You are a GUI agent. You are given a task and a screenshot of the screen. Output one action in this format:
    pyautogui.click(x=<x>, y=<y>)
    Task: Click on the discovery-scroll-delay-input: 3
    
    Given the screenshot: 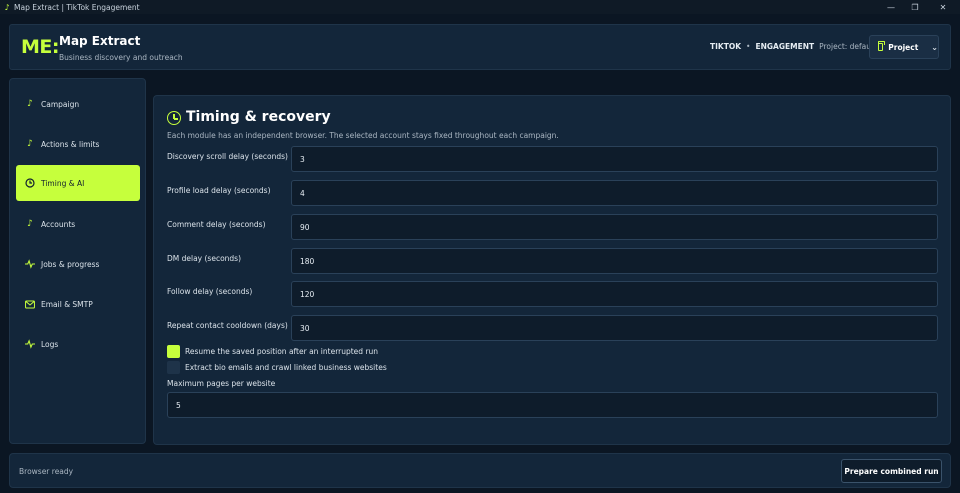 What is the action you would take?
    pyautogui.click(x=614, y=159)
    